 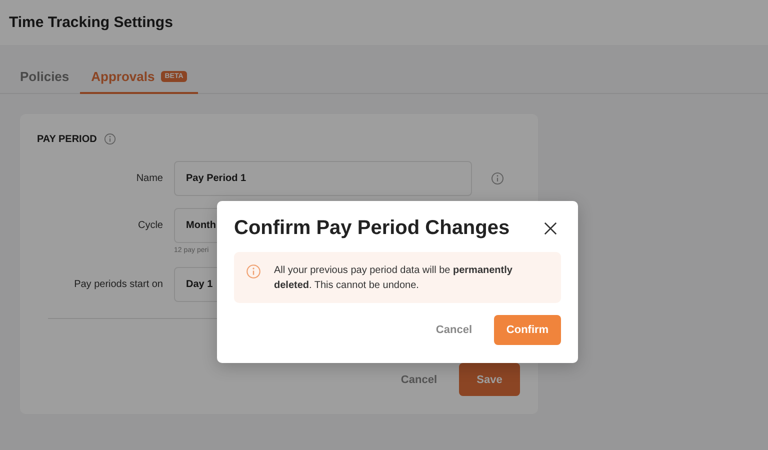 What do you see at coordinates (394, 278) in the screenshot?
I see `alert-message: All your previous pay period data will be permanently deleted. This cannot be undone.` at bounding box center [394, 278].